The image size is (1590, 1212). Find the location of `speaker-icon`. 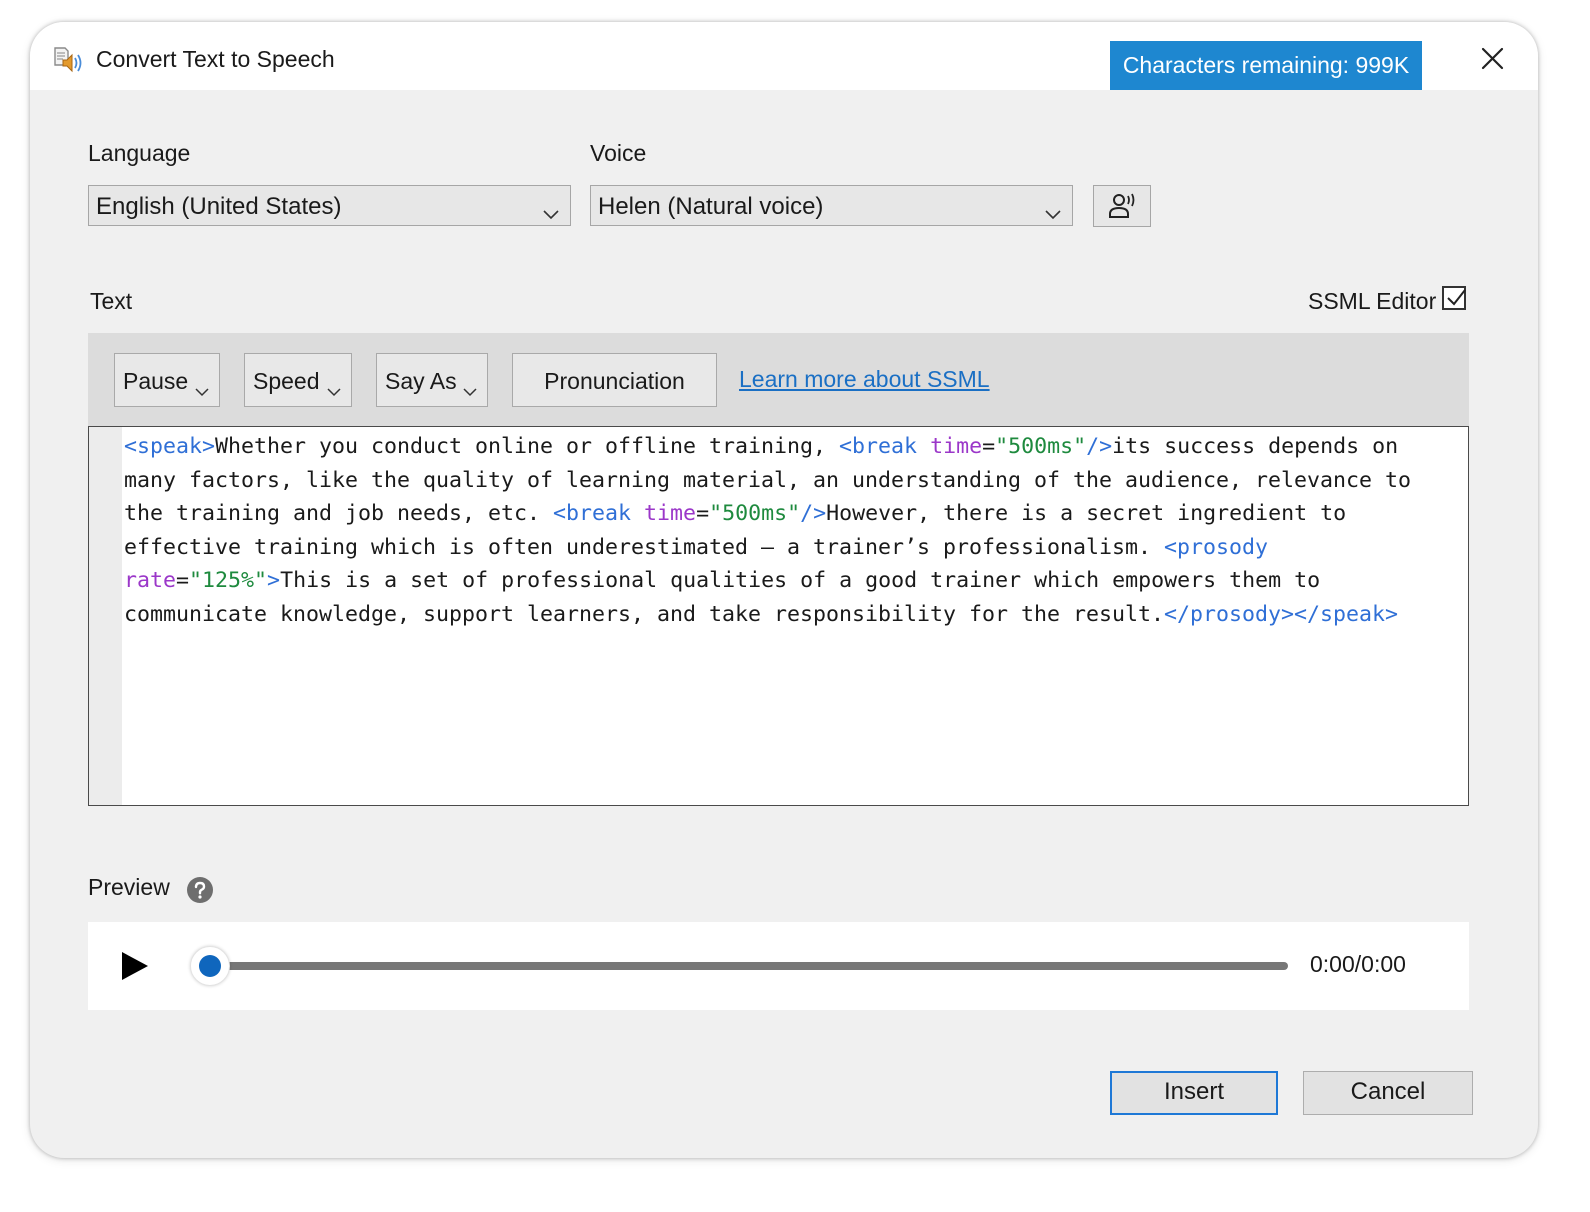

speaker-icon is located at coordinates (69, 59).